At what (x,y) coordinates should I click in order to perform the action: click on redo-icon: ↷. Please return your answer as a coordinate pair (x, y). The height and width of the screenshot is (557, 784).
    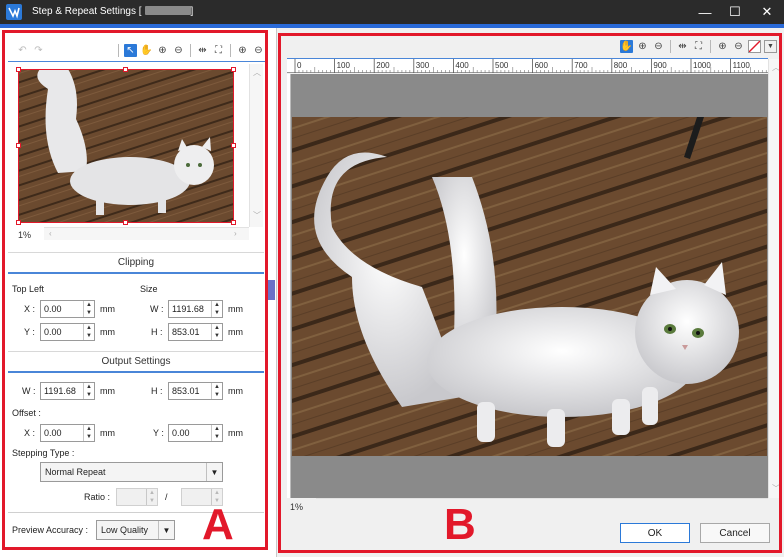
    Looking at the image, I should click on (38, 50).